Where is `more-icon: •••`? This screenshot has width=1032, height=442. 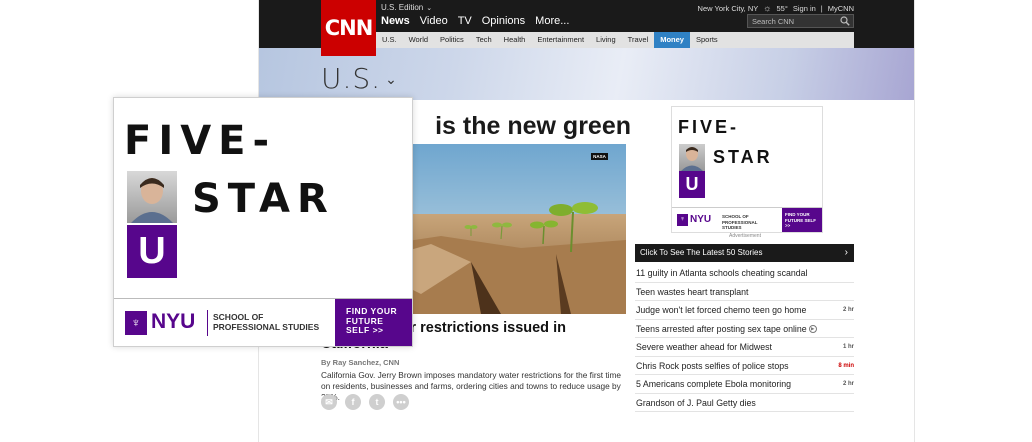 more-icon: ••• is located at coordinates (401, 402).